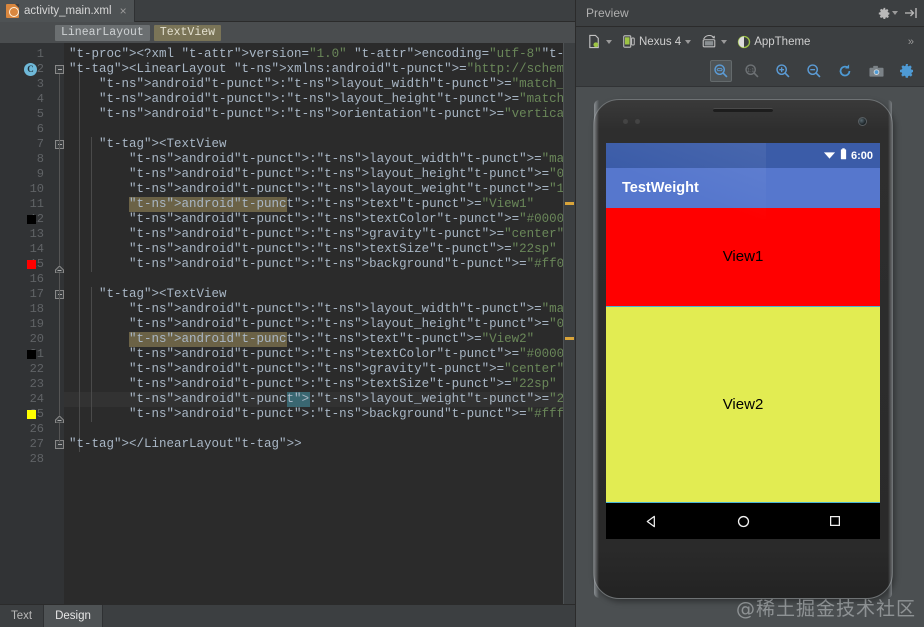 The height and width of the screenshot is (627, 924). What do you see at coordinates (36, 204) in the screenshot?
I see `line-number: 11` at bounding box center [36, 204].